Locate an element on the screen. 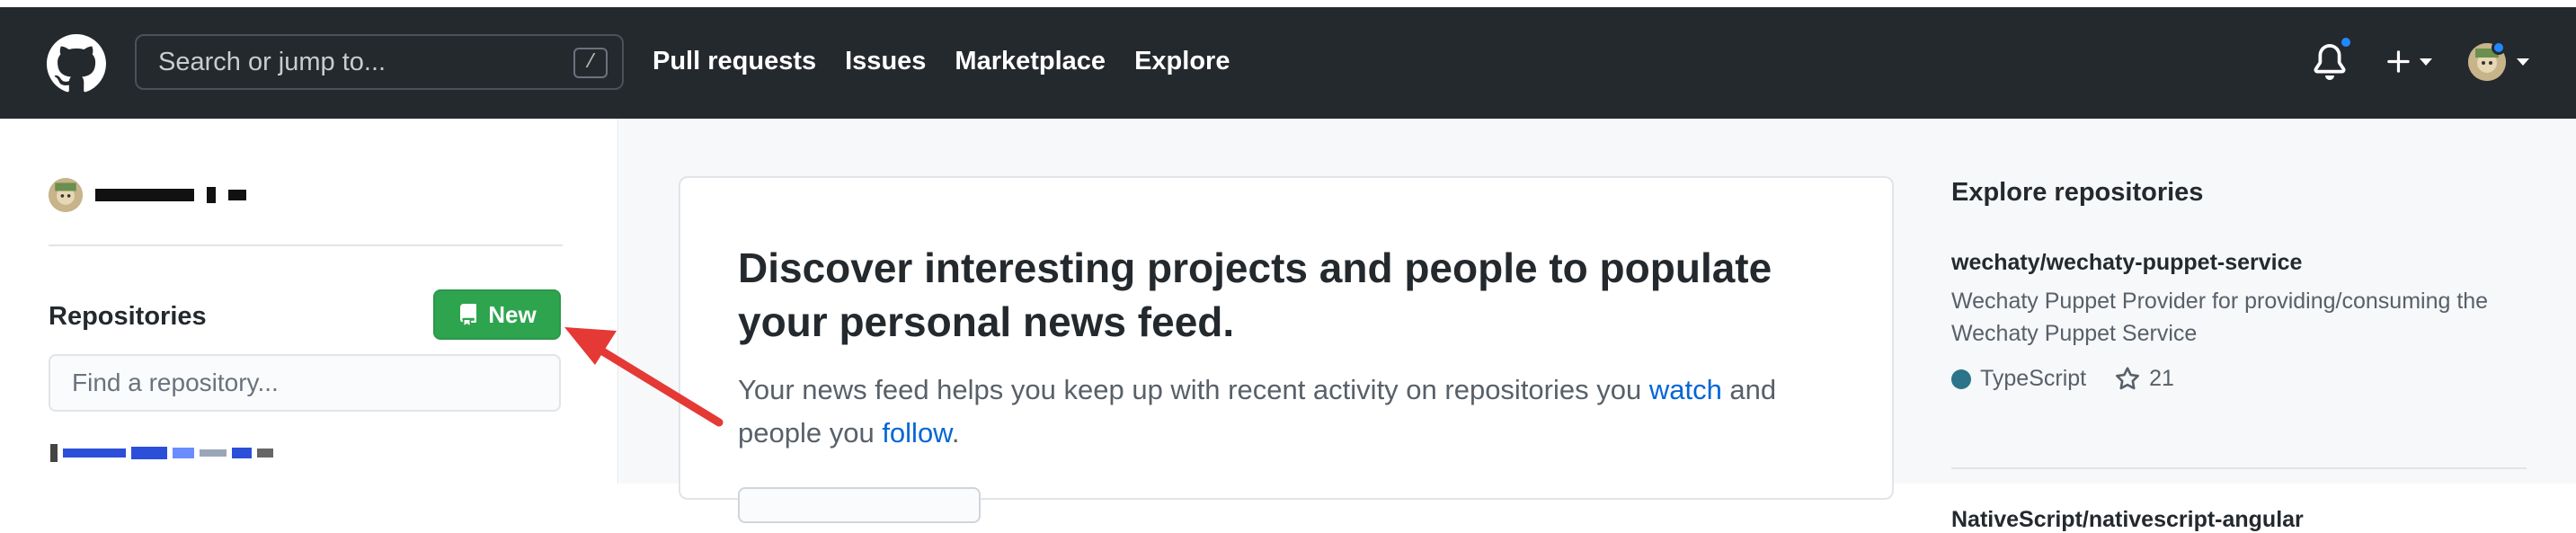 Image resolution: width=2576 pixels, height=533 pixels. repo-meta: TypeScript 21 is located at coordinates (2239, 379).